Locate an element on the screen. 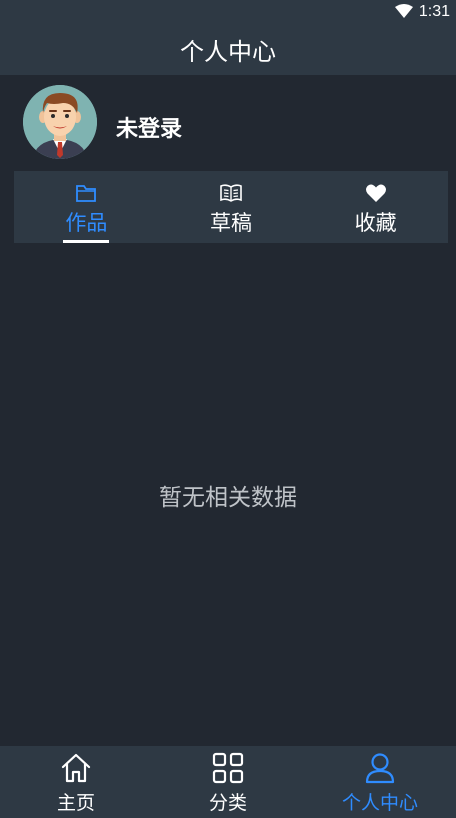 This screenshot has height=818, width=456. status-bar: 1:31 is located at coordinates (228, 12).